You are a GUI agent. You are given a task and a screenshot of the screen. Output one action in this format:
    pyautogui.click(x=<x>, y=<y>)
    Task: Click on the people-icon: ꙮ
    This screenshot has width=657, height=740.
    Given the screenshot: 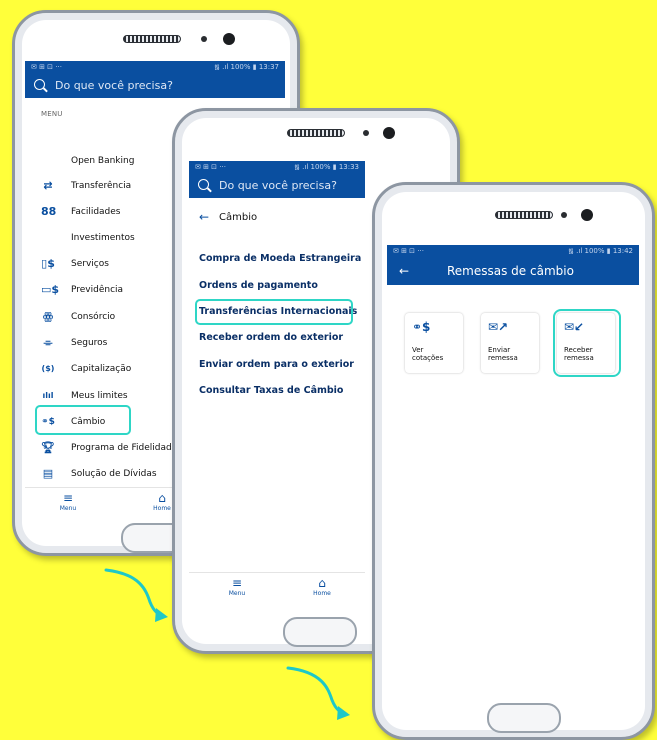 What is the action you would take?
    pyautogui.click(x=48, y=316)
    